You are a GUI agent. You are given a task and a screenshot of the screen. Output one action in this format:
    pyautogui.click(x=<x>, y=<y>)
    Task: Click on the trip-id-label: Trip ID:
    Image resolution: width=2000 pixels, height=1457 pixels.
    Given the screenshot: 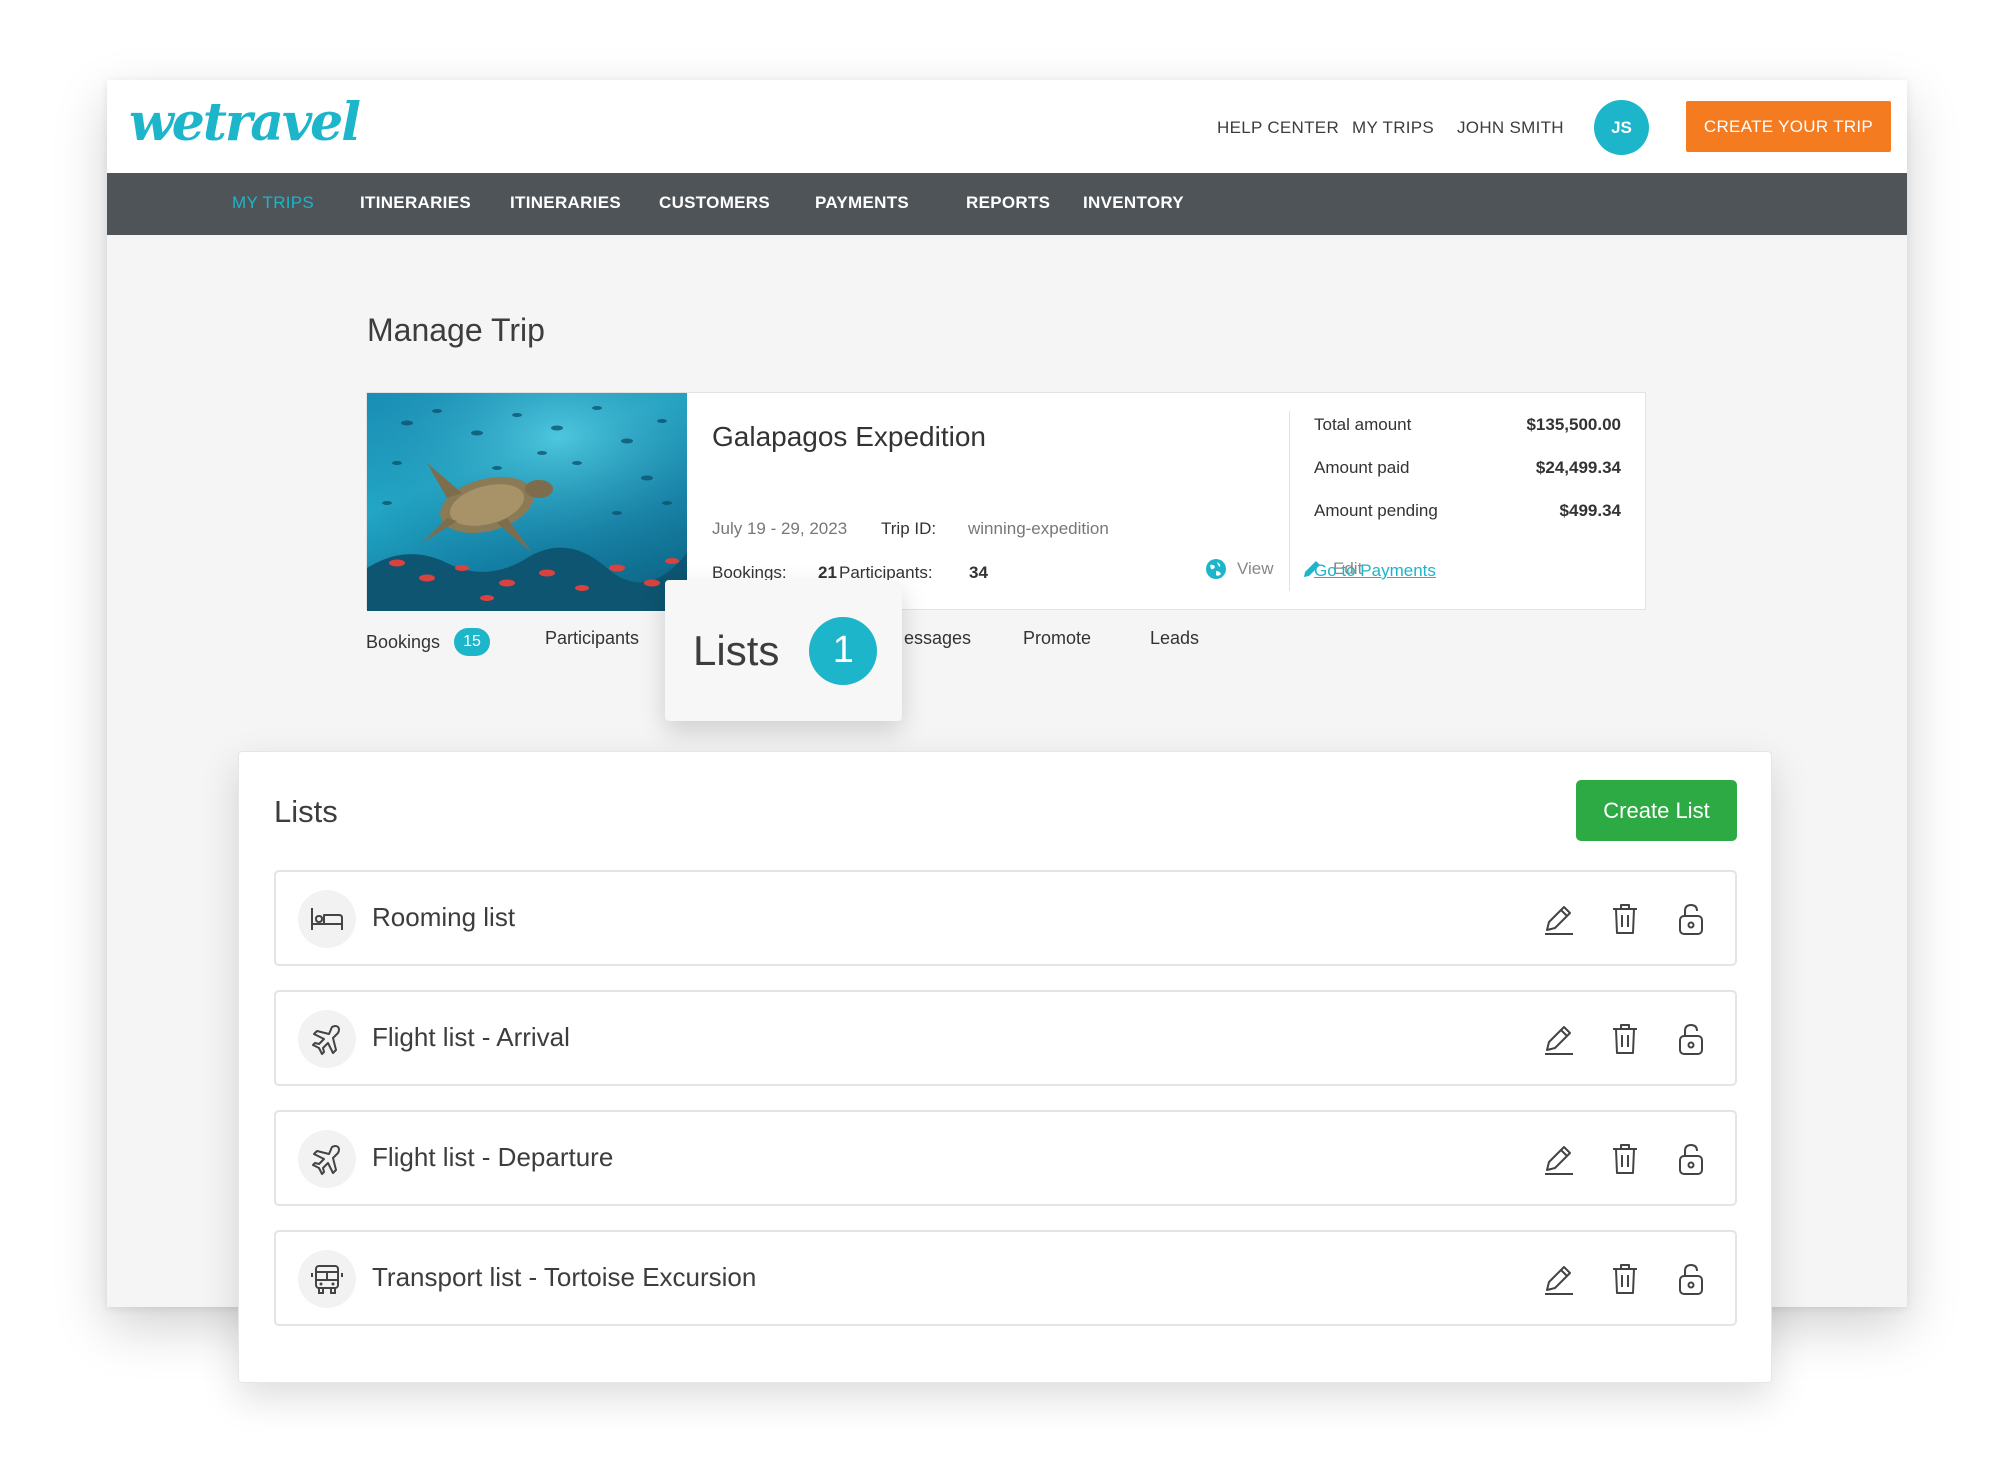 What is the action you would take?
    pyautogui.click(x=909, y=528)
    